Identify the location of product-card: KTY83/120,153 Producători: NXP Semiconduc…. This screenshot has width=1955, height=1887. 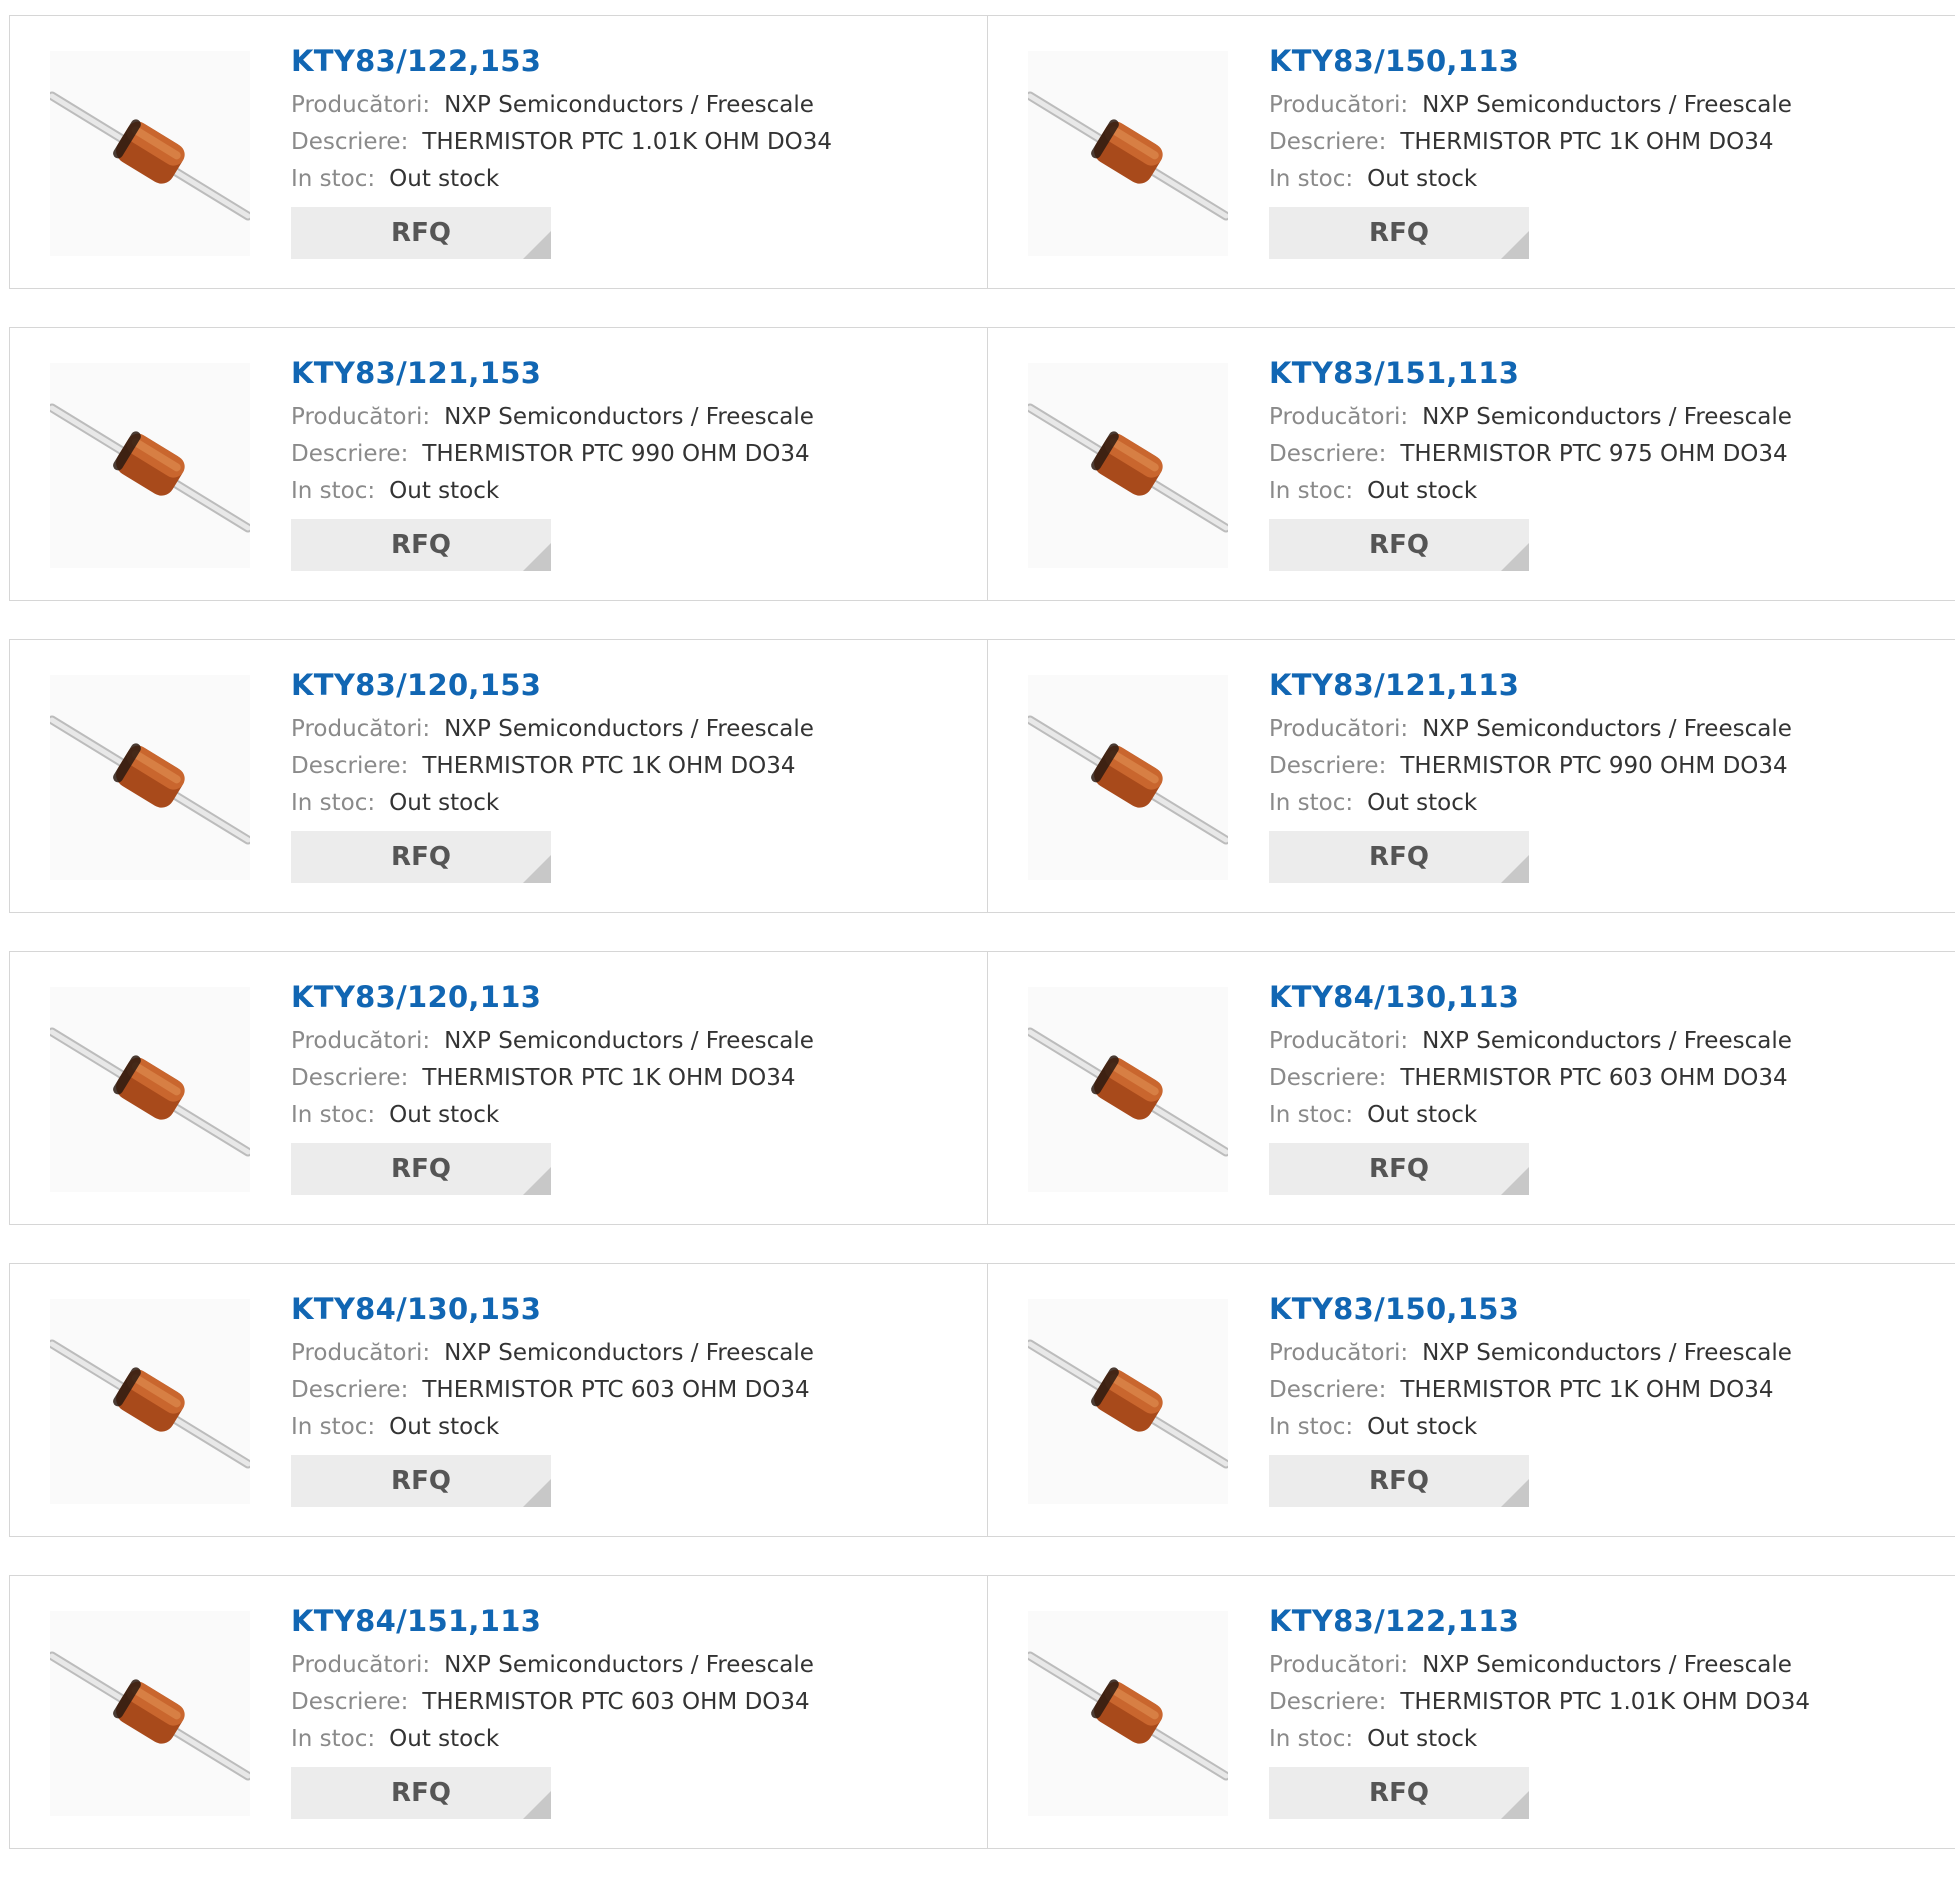
(498, 776).